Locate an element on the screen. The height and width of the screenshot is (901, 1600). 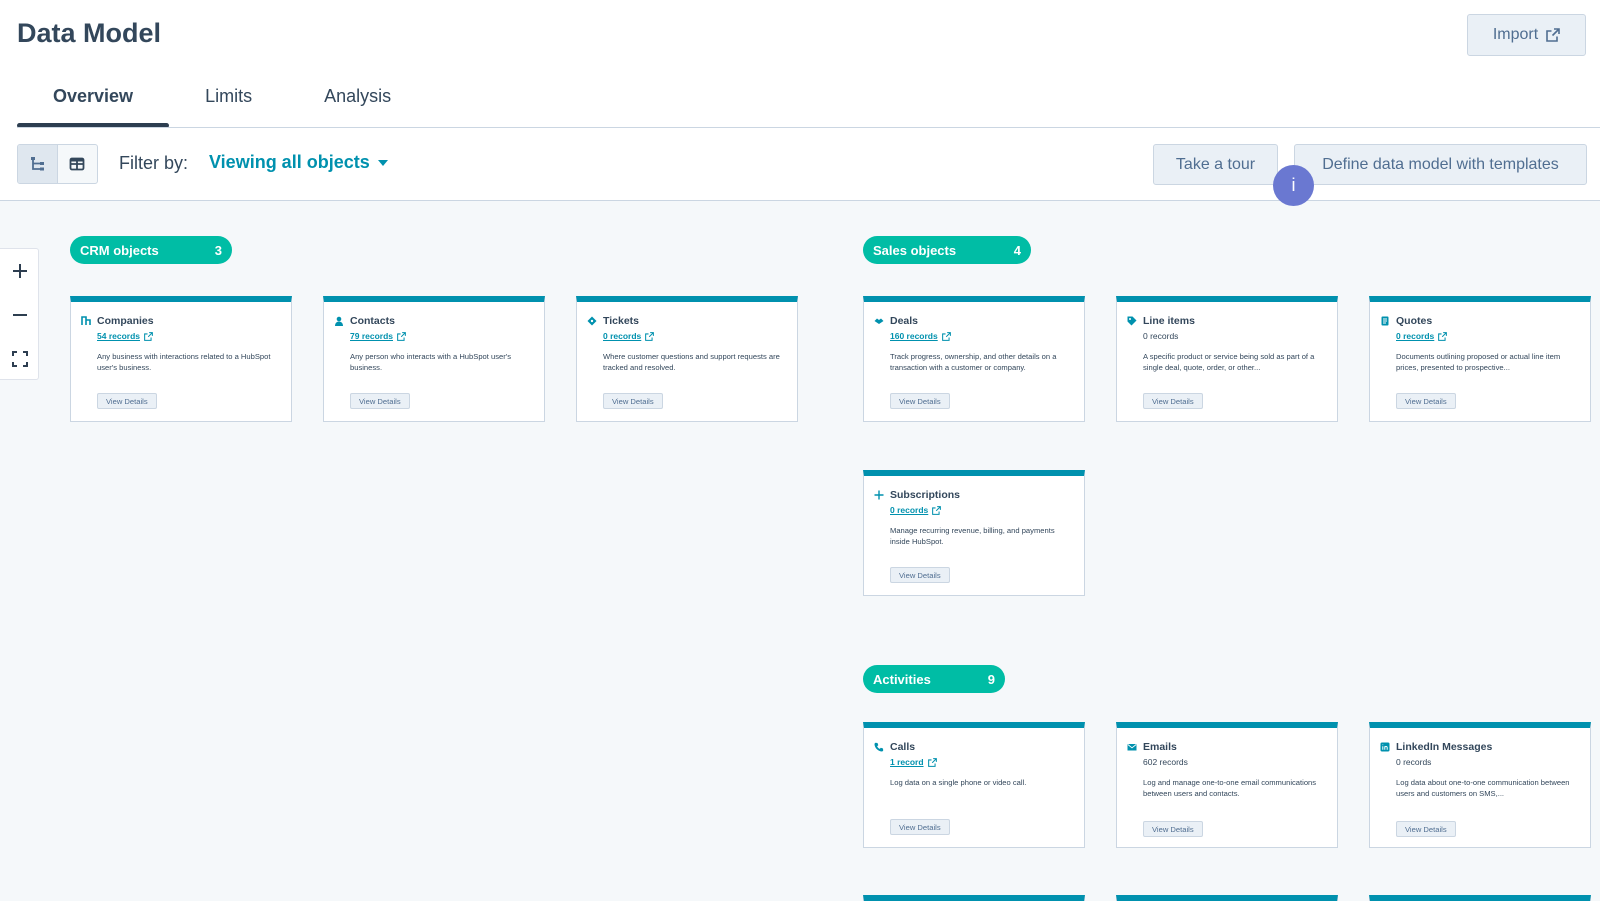
card-title: LinkedIn Messages is located at coordinates (1444, 747).